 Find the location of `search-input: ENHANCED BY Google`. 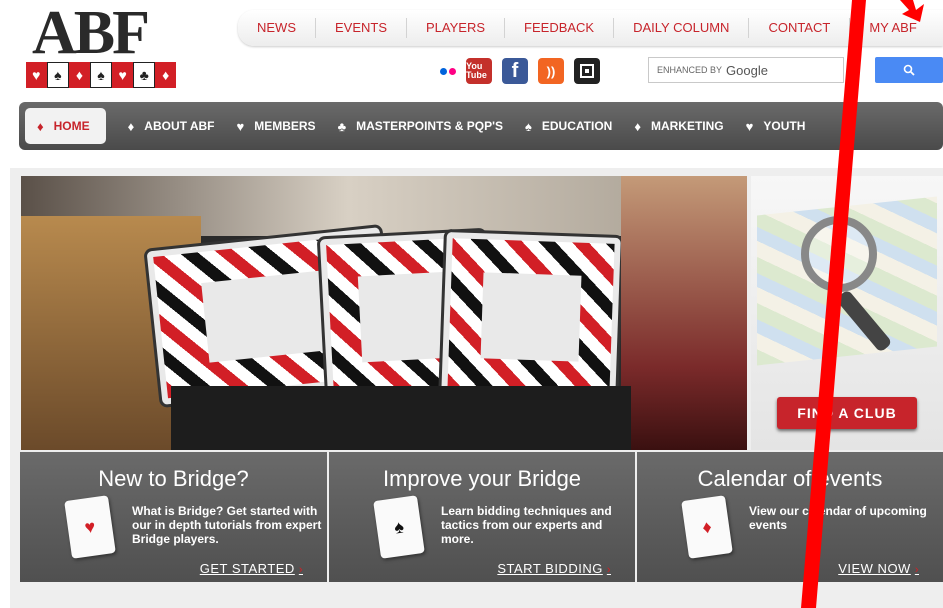

search-input: ENHANCED BY Google is located at coordinates (746, 70).